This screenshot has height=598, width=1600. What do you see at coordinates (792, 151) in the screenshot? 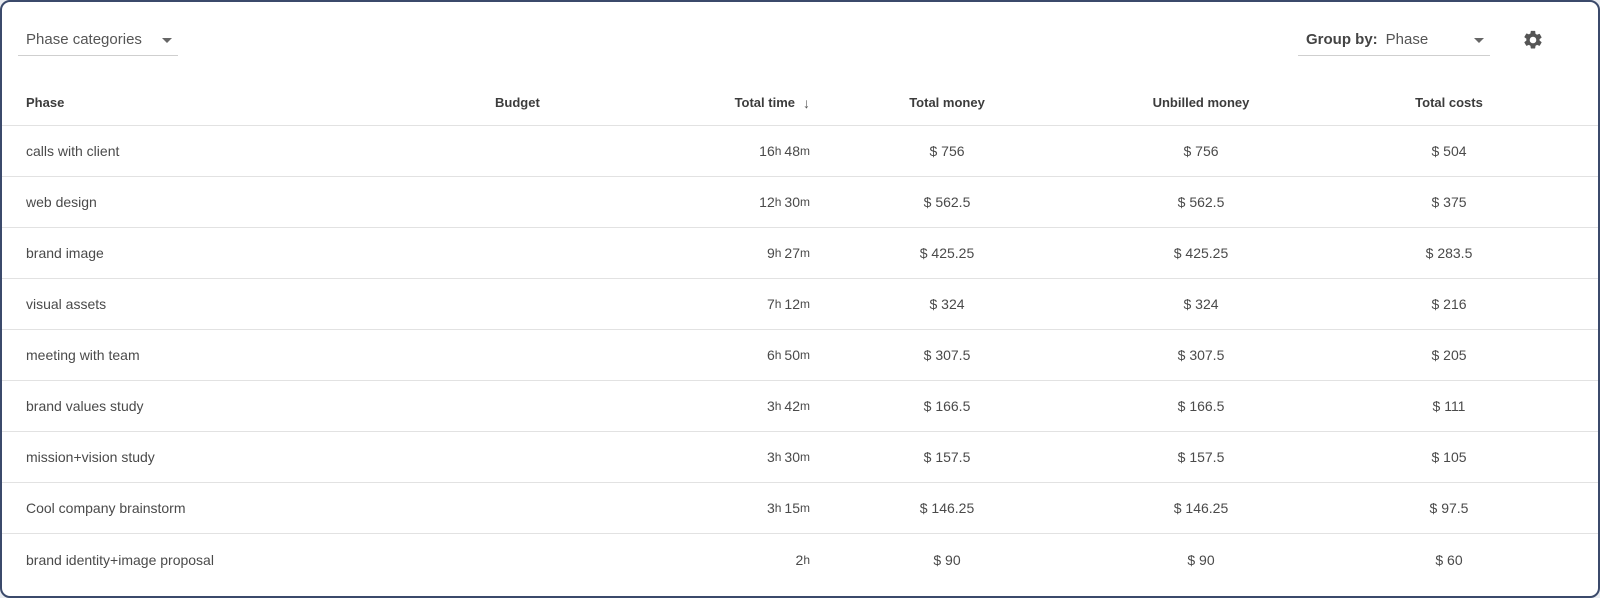
I see `minutes-value: 48` at bounding box center [792, 151].